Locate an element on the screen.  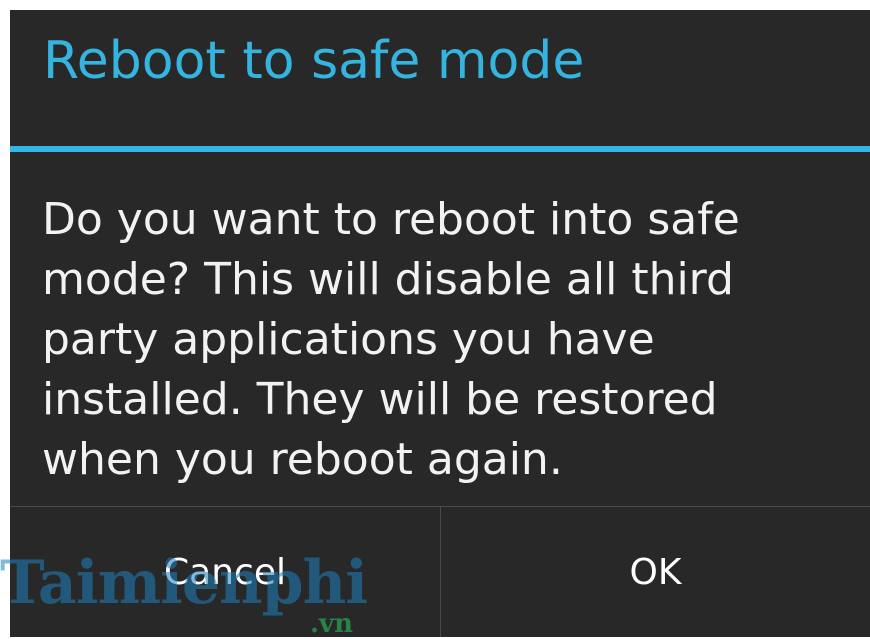
cancel-button: Cancel is located at coordinates (225, 572).